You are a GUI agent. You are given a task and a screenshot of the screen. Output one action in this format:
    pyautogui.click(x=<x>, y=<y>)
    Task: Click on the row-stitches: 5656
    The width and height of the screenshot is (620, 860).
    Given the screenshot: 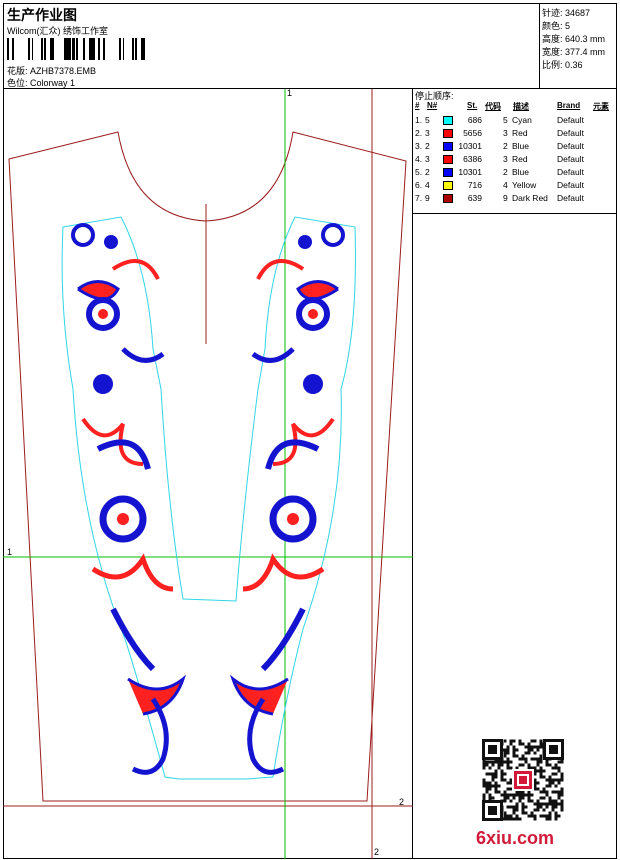 What is the action you would take?
    pyautogui.click(x=472, y=133)
    